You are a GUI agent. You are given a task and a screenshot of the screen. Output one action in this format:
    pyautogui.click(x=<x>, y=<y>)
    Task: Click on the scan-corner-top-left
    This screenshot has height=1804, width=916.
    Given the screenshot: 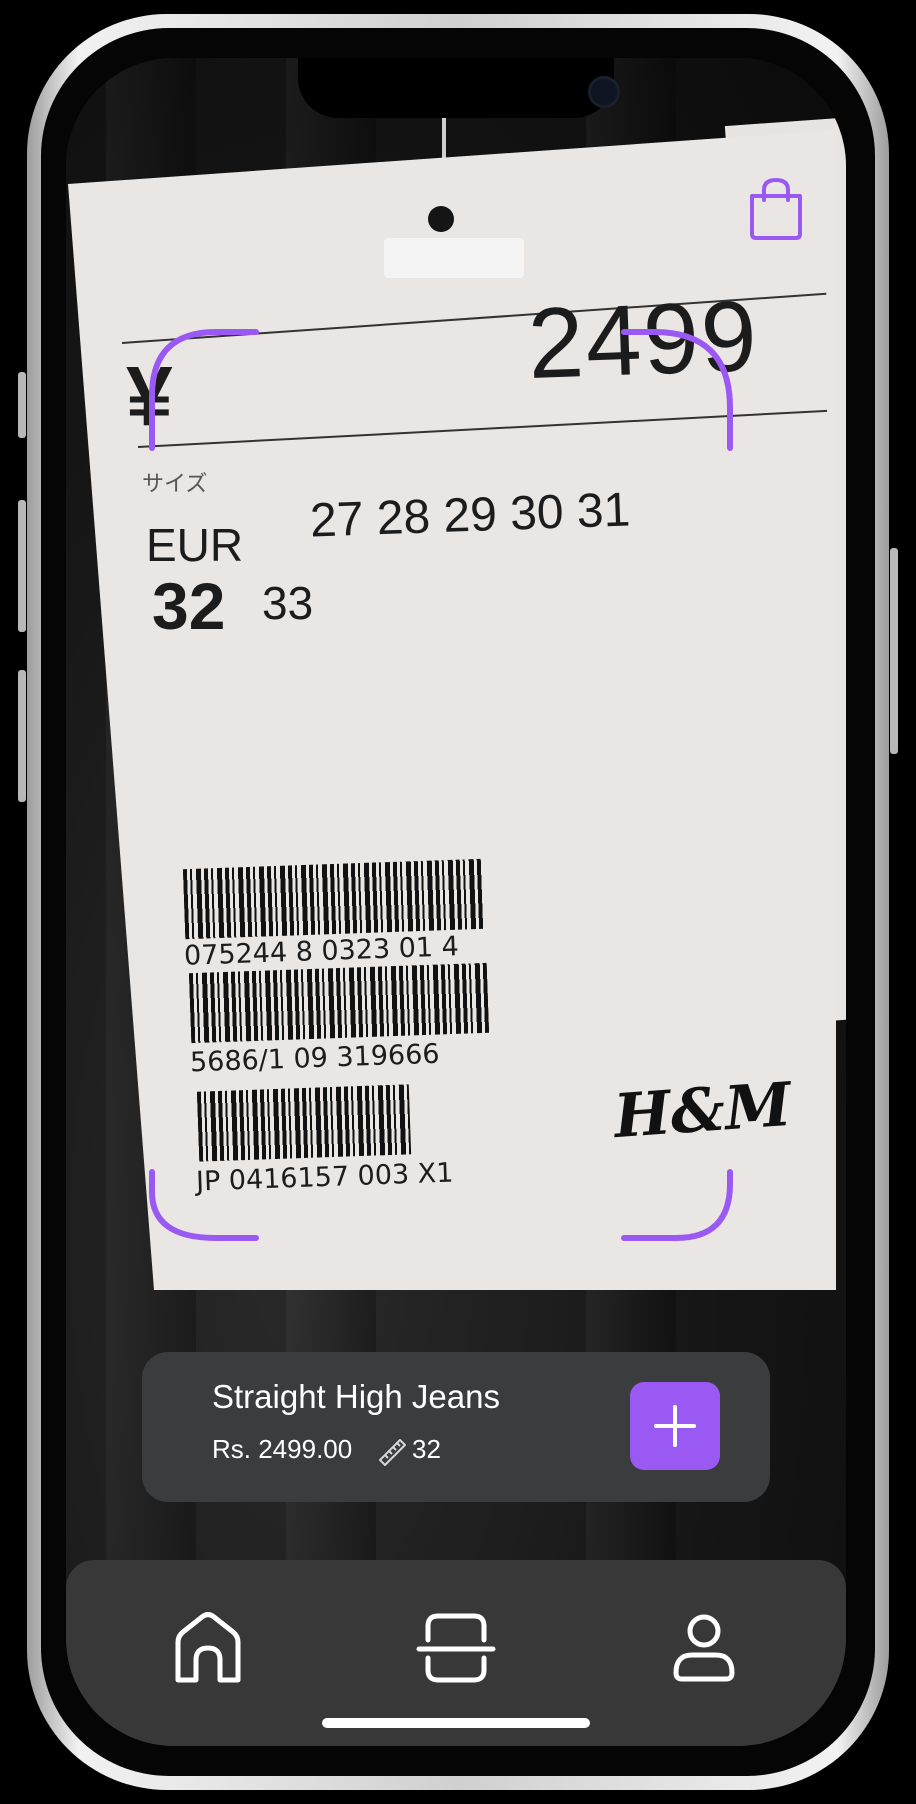 What is the action you would take?
    pyautogui.click(x=204, y=390)
    